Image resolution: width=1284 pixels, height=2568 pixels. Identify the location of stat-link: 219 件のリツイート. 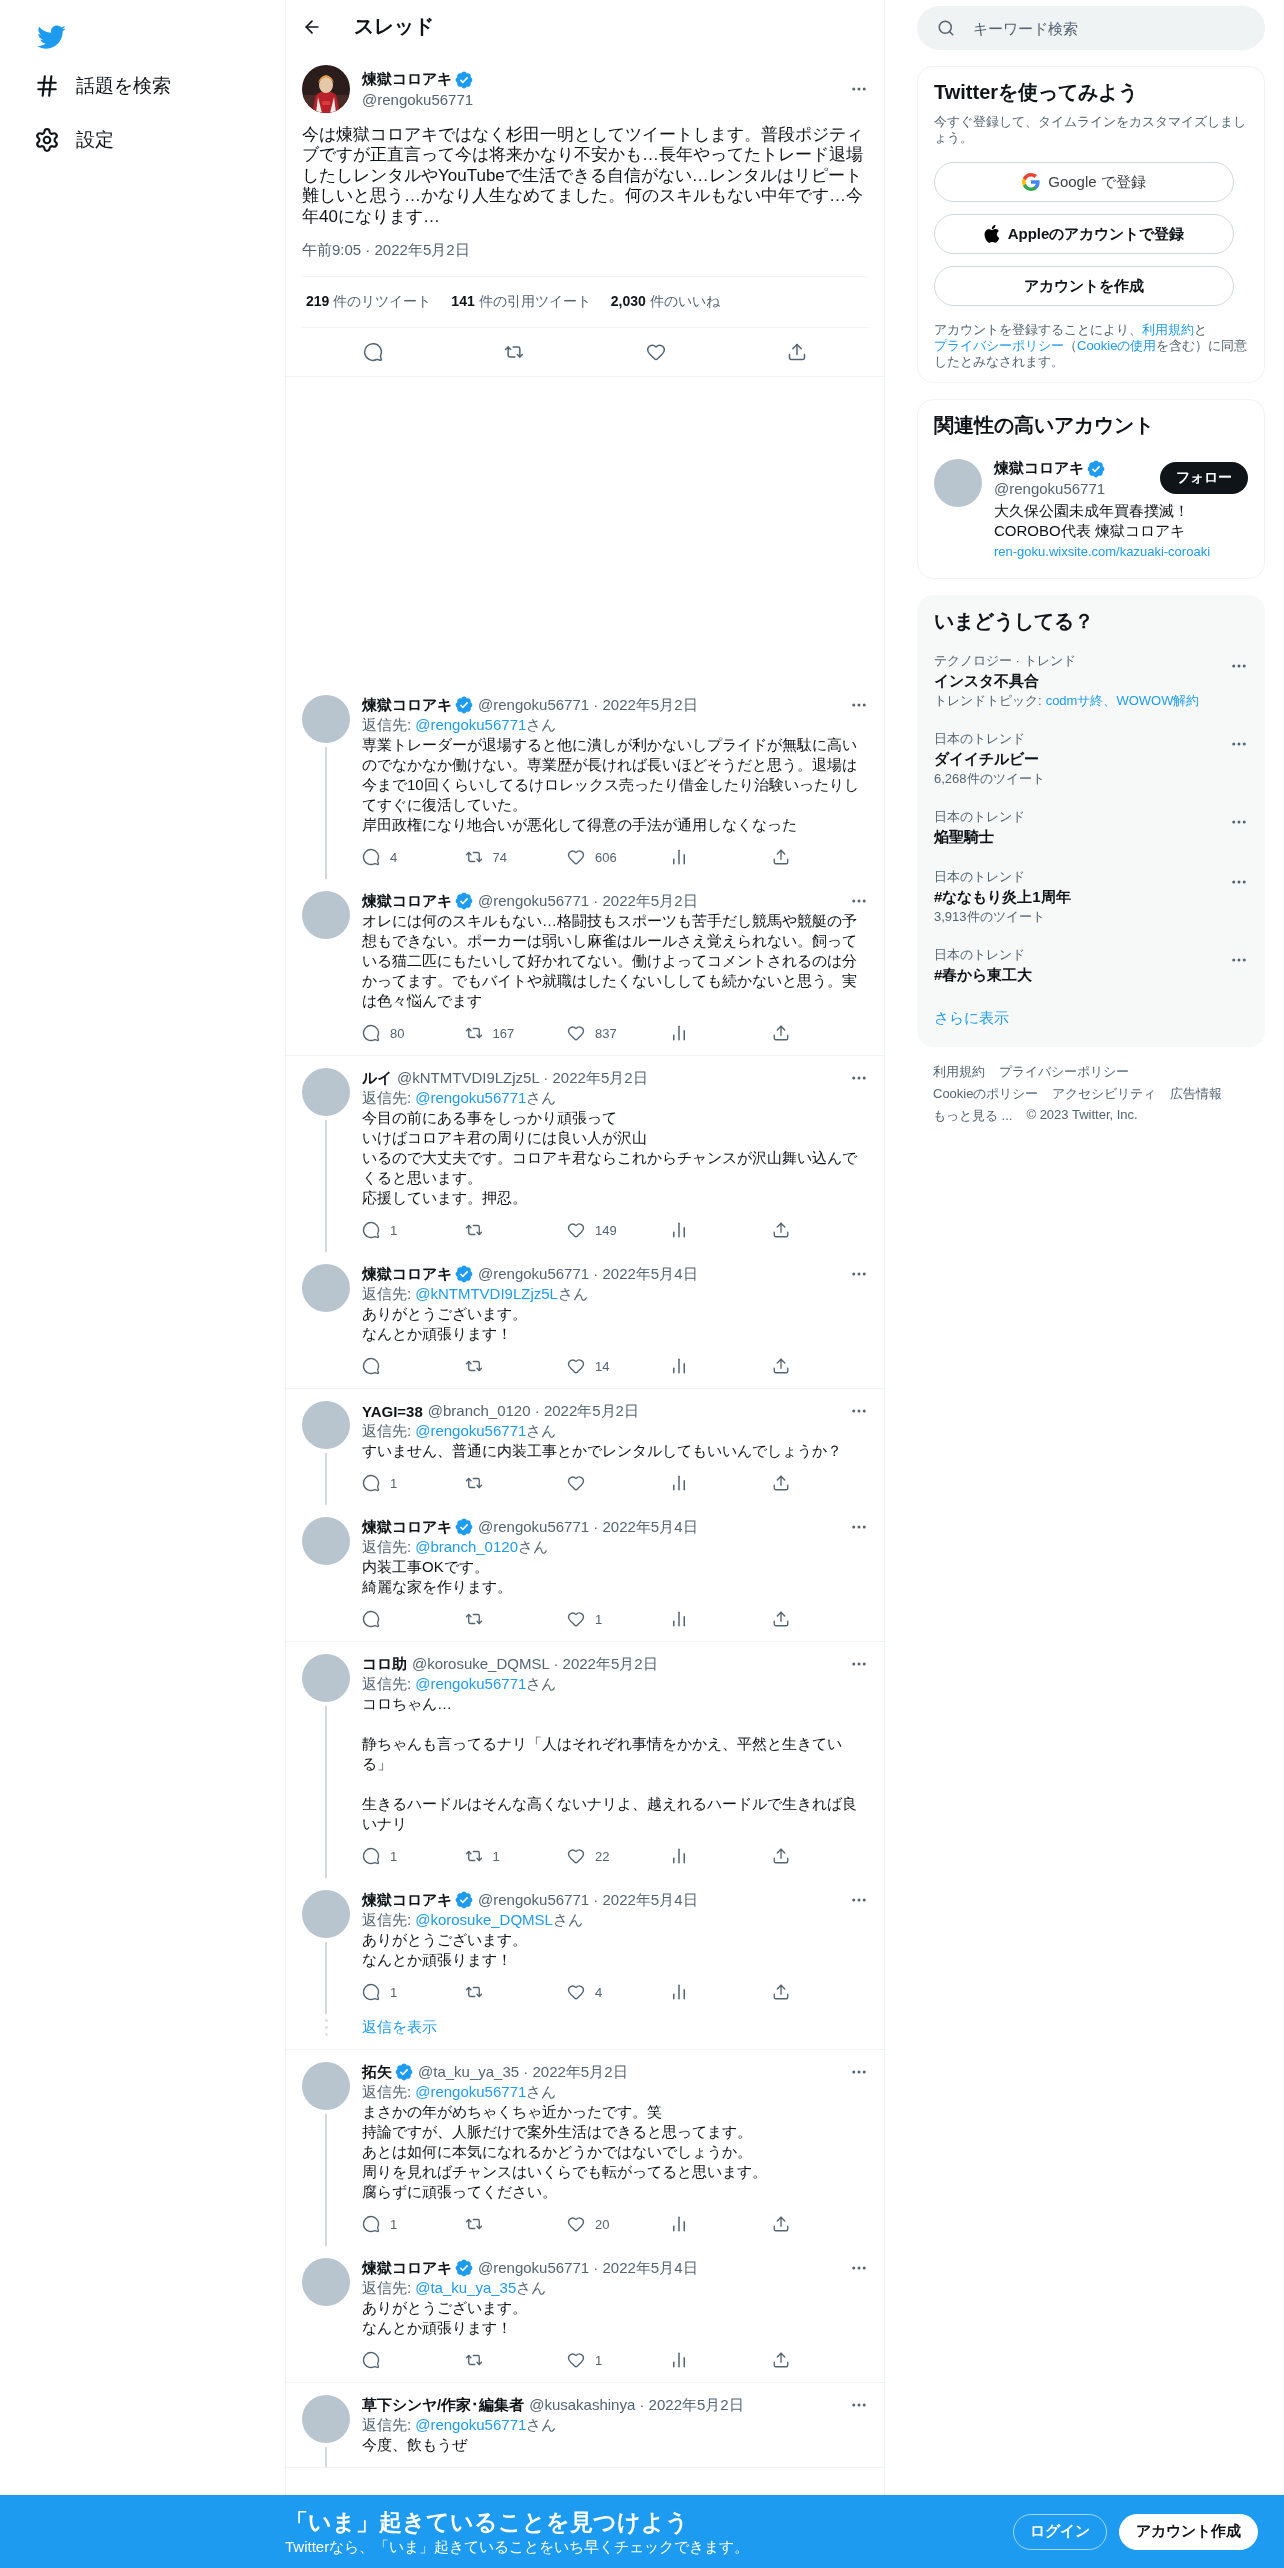
(369, 302).